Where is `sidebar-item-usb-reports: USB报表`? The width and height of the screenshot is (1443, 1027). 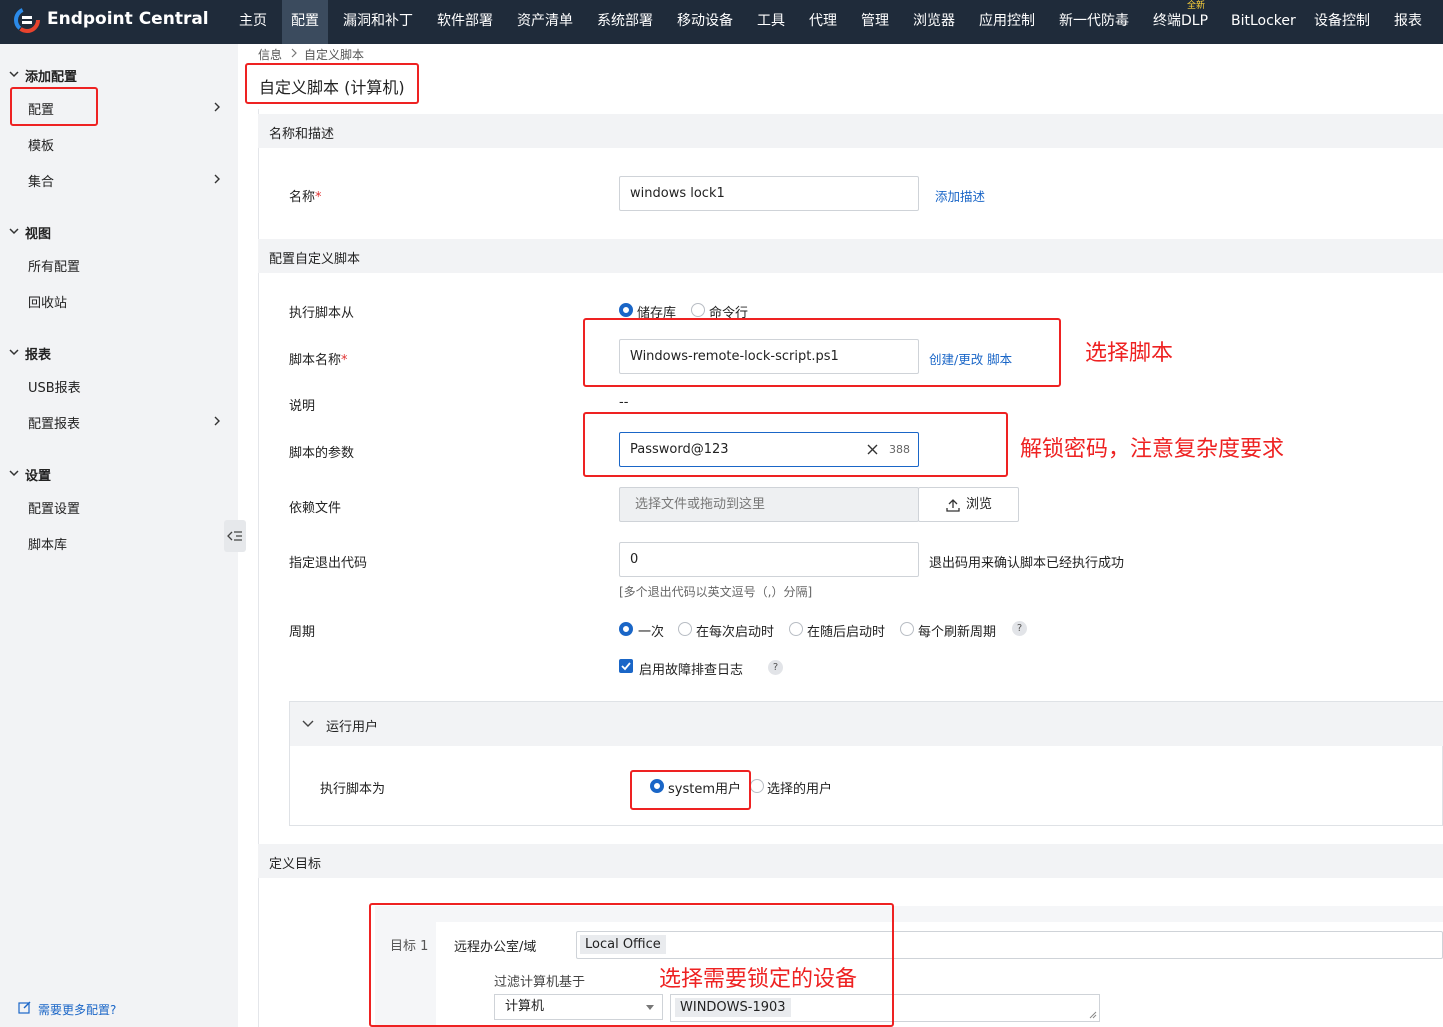 sidebar-item-usb-reports: USB报表 is located at coordinates (54, 386).